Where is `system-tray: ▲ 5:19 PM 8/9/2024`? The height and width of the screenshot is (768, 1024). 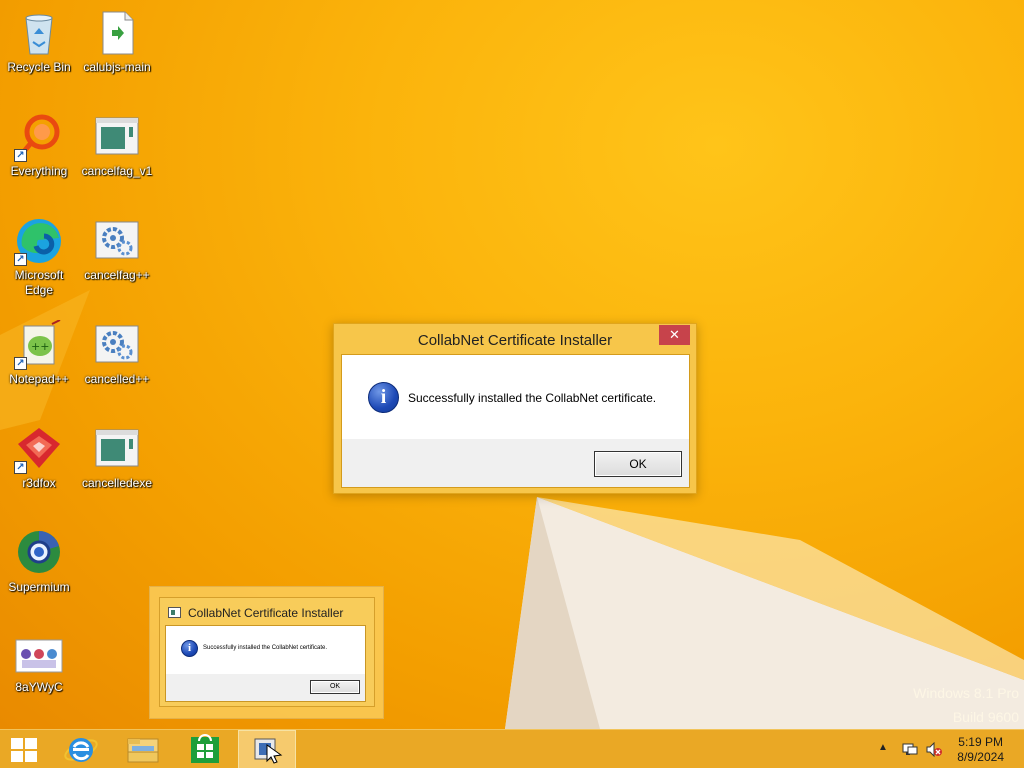 system-tray: ▲ 5:19 PM 8/9/2024 is located at coordinates (944, 749).